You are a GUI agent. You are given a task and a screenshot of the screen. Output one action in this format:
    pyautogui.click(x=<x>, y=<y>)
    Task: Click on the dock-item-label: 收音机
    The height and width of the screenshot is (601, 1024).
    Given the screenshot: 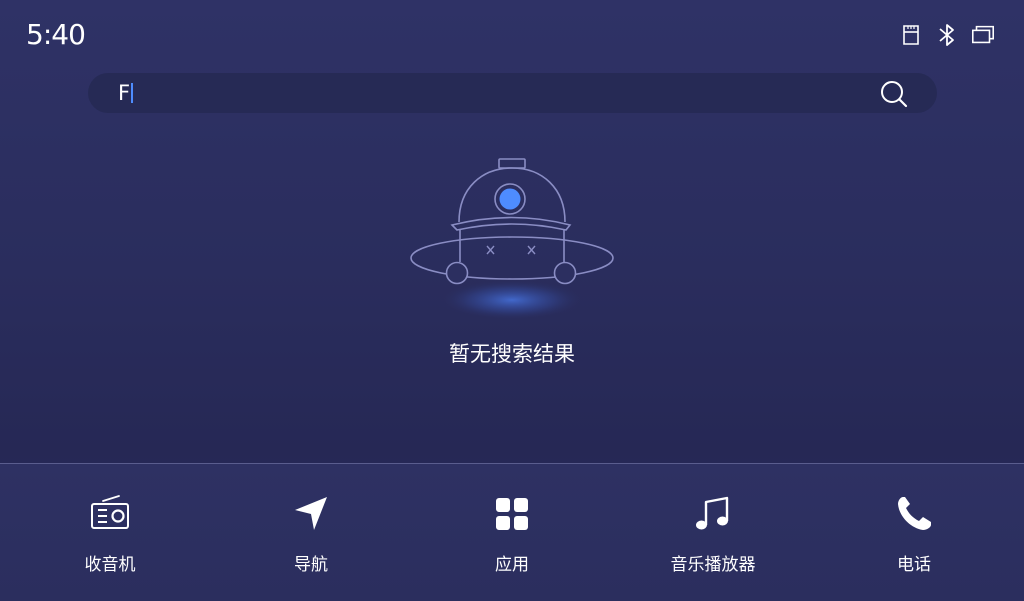 What is the action you would take?
    pyautogui.click(x=110, y=565)
    